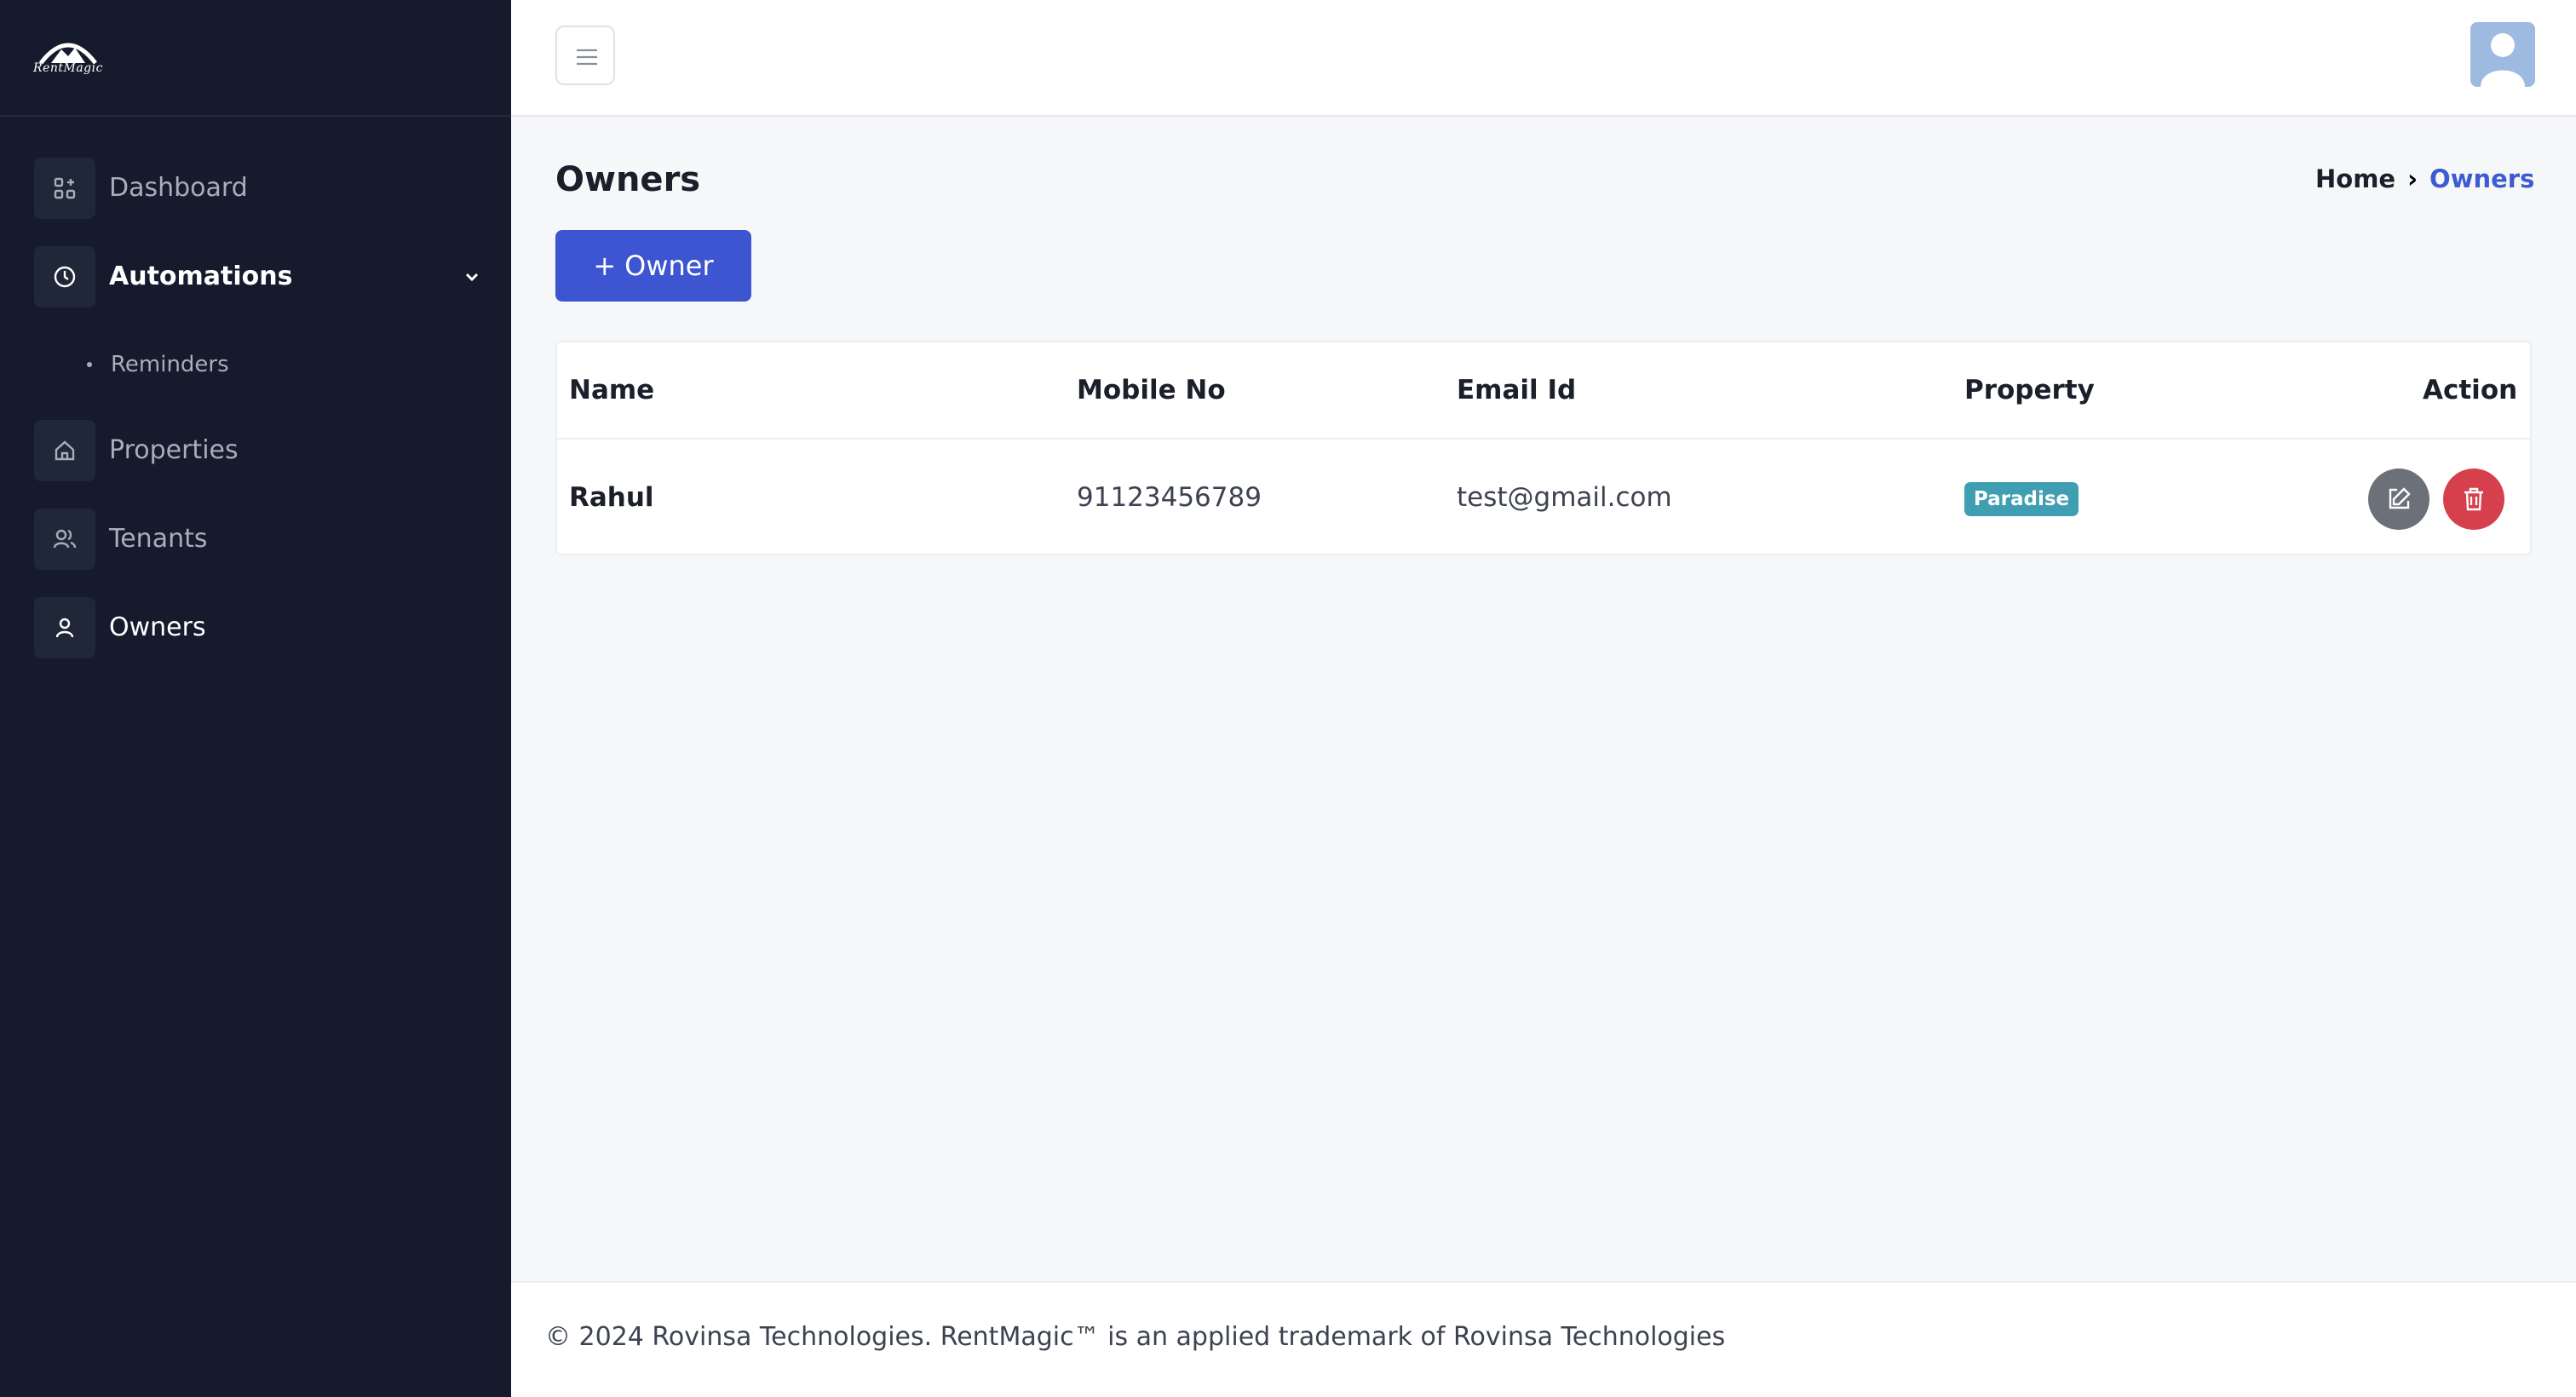  I want to click on sidebar-item-automations: Automations, so click(264, 277).